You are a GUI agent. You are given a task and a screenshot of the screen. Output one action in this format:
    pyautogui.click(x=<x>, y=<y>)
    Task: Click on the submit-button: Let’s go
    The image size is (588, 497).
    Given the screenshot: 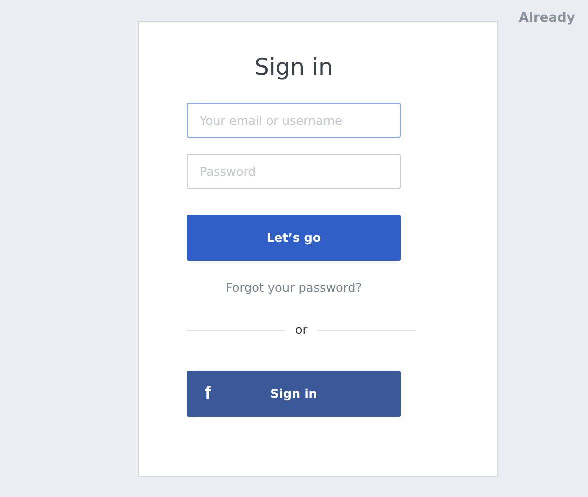 What is the action you would take?
    pyautogui.click(x=294, y=238)
    